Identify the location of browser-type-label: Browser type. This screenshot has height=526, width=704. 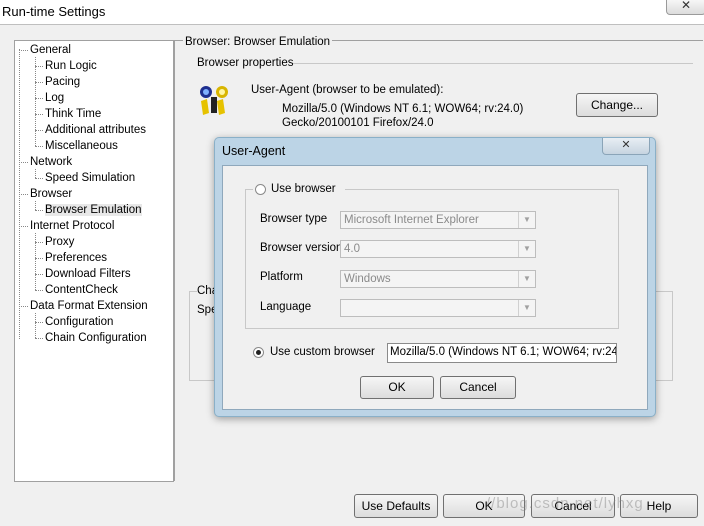
(294, 219).